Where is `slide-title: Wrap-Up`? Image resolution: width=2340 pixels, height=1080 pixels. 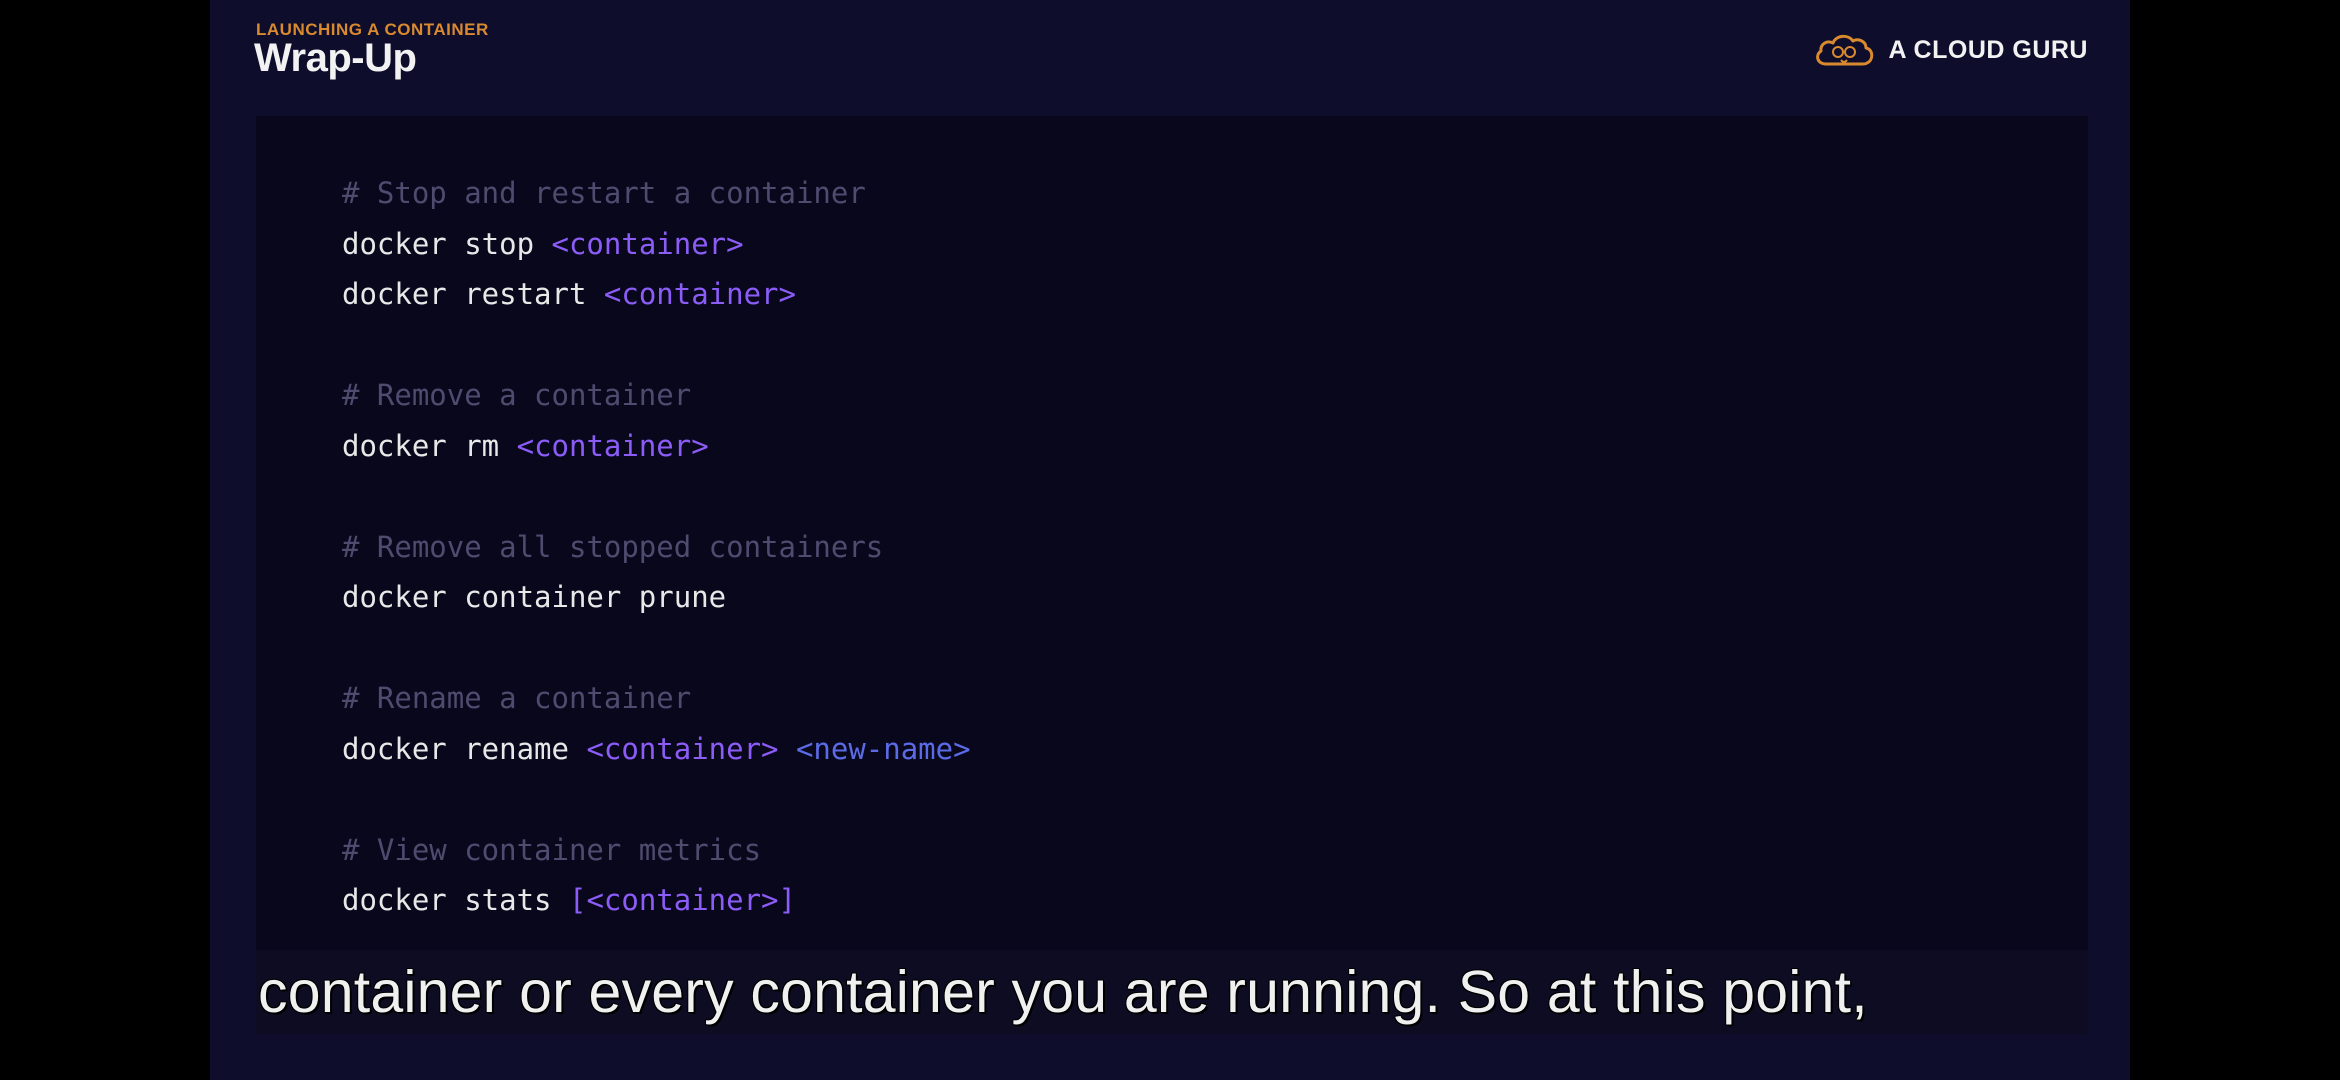
slide-title: Wrap-Up is located at coordinates (335, 58).